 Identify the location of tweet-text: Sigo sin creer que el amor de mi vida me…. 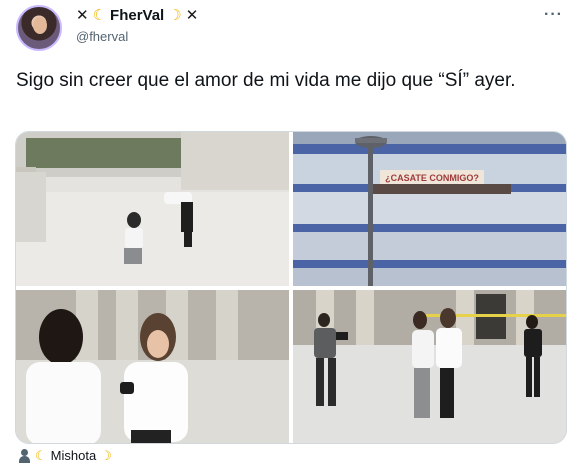
(266, 80).